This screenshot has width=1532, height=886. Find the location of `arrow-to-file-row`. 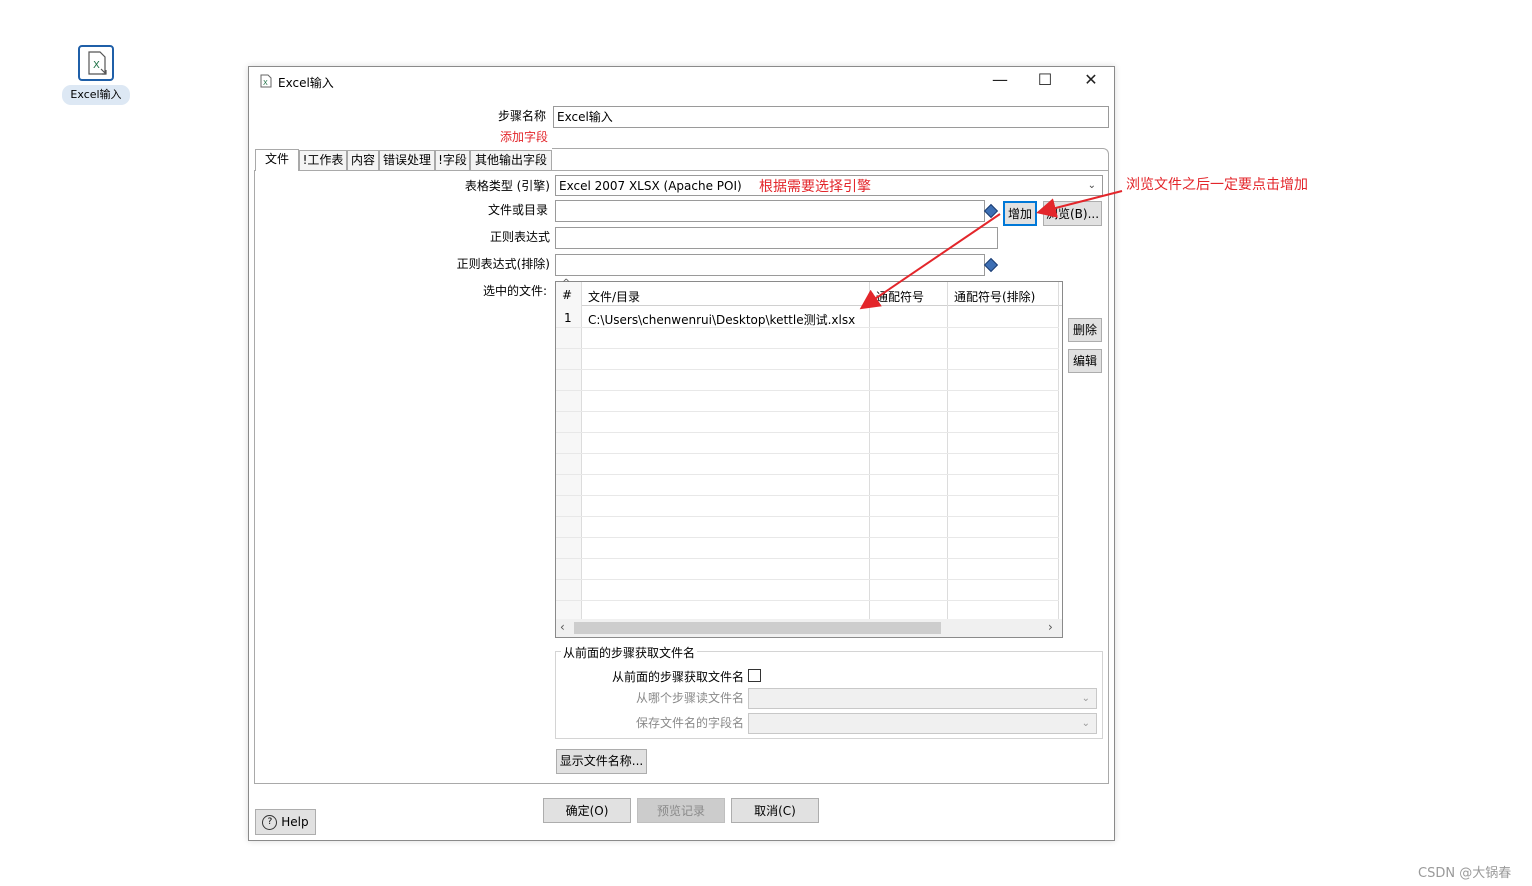

arrow-to-file-row is located at coordinates (930, 261).